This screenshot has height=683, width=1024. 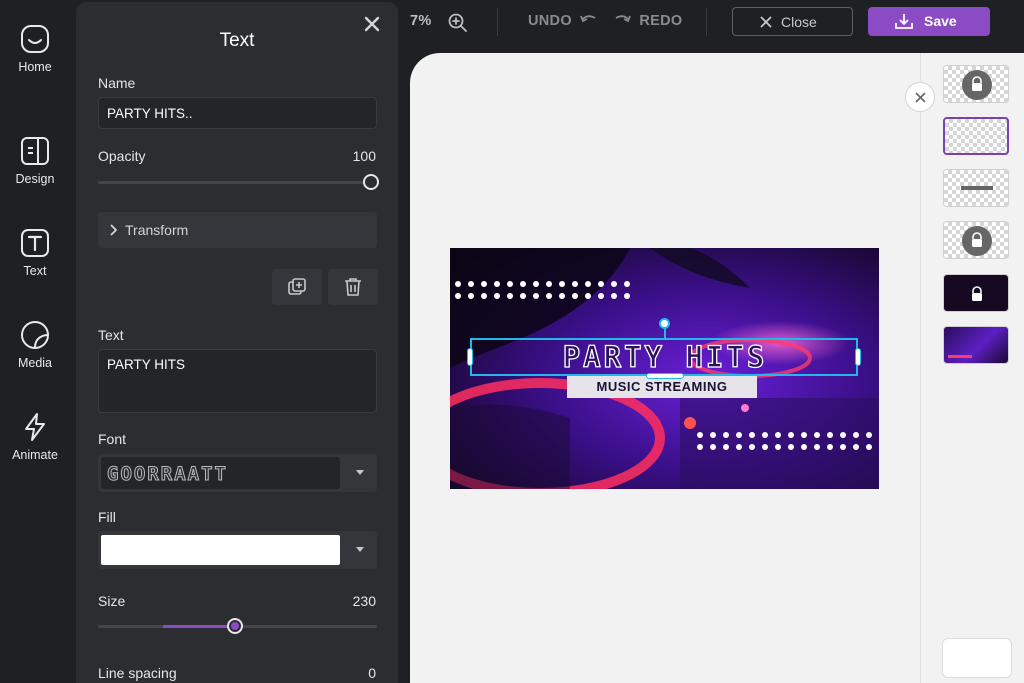 I want to click on undo-button: UNDO, so click(x=562, y=21).